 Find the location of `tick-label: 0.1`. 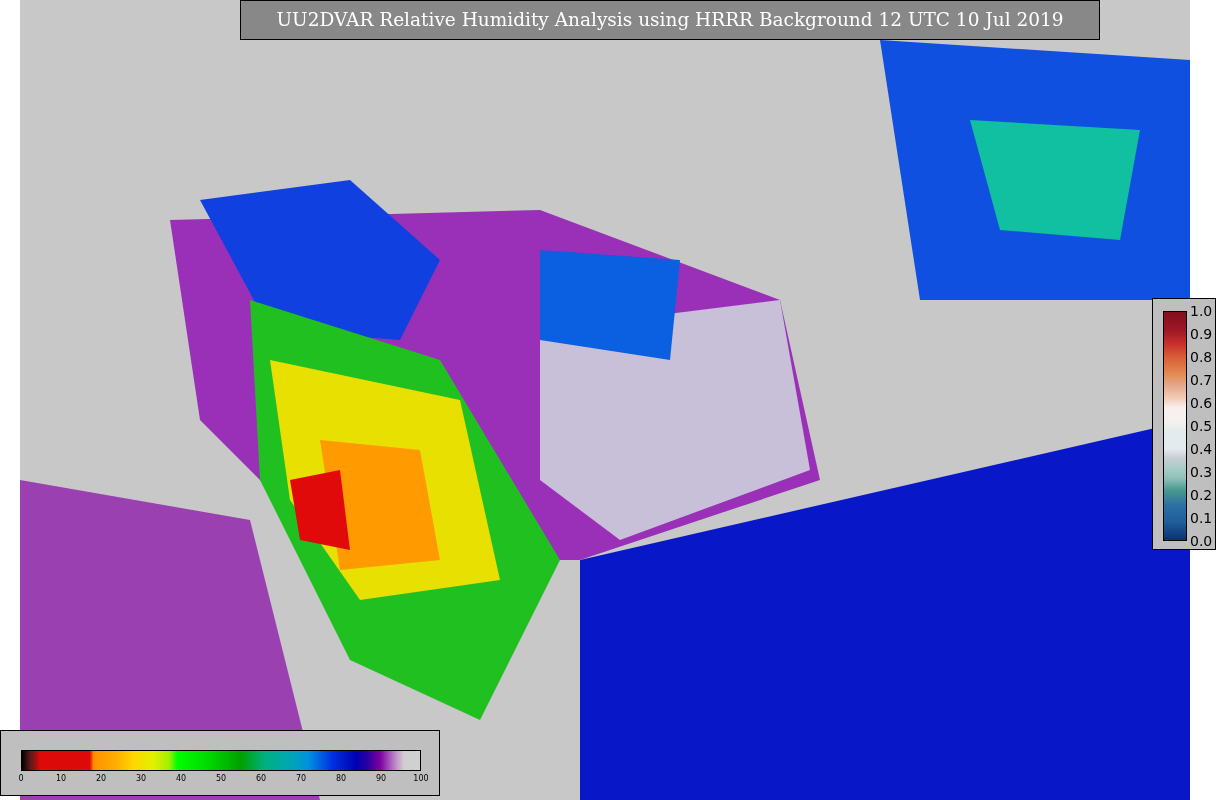

tick-label: 0.1 is located at coordinates (1201, 518).